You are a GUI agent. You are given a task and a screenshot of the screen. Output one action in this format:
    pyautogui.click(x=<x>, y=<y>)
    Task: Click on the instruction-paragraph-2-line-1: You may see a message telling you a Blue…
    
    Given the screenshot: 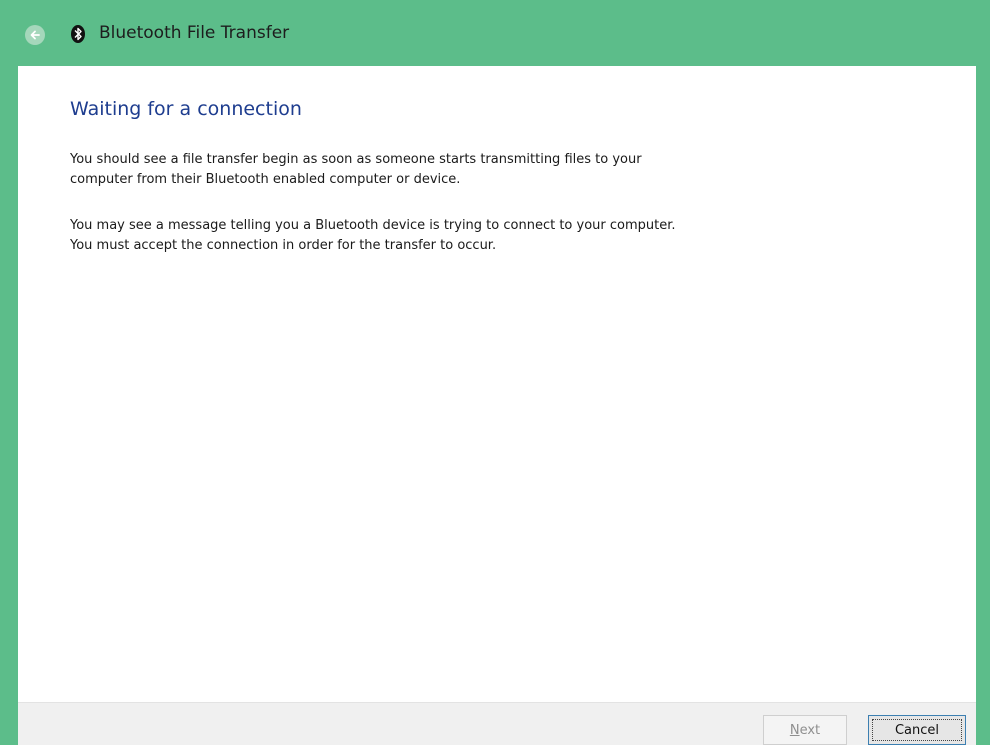 What is the action you would take?
    pyautogui.click(x=373, y=225)
    